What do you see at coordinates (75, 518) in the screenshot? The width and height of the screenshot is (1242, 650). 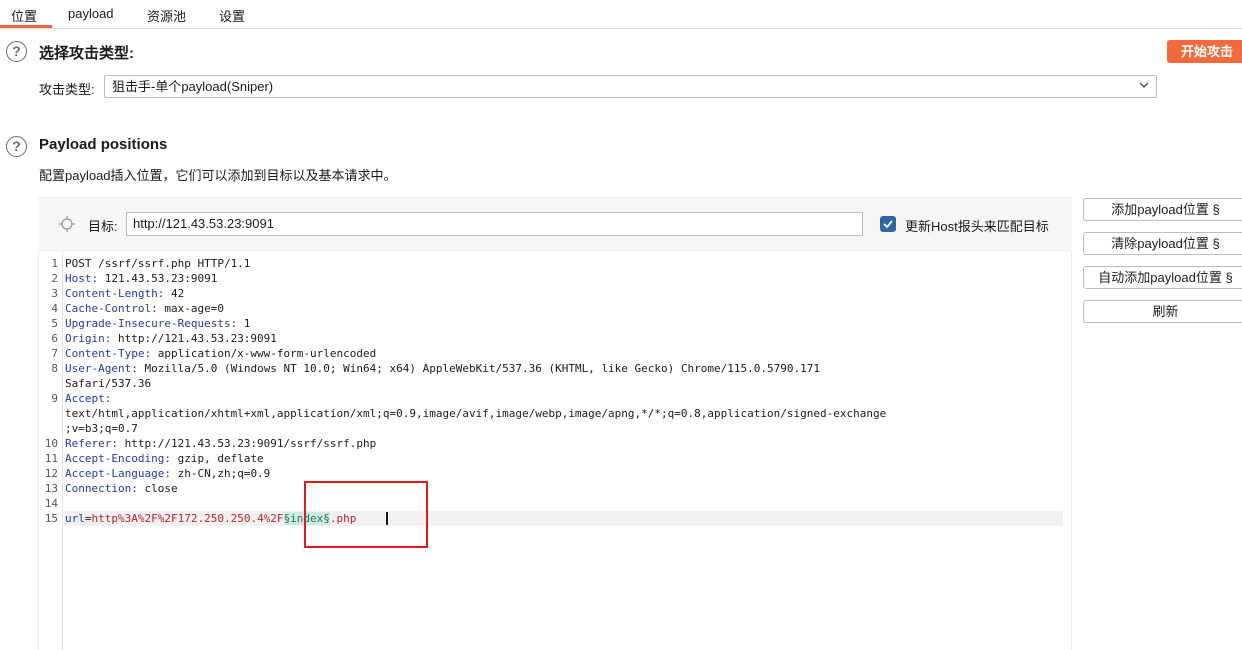 I see `body-param-key: url` at bounding box center [75, 518].